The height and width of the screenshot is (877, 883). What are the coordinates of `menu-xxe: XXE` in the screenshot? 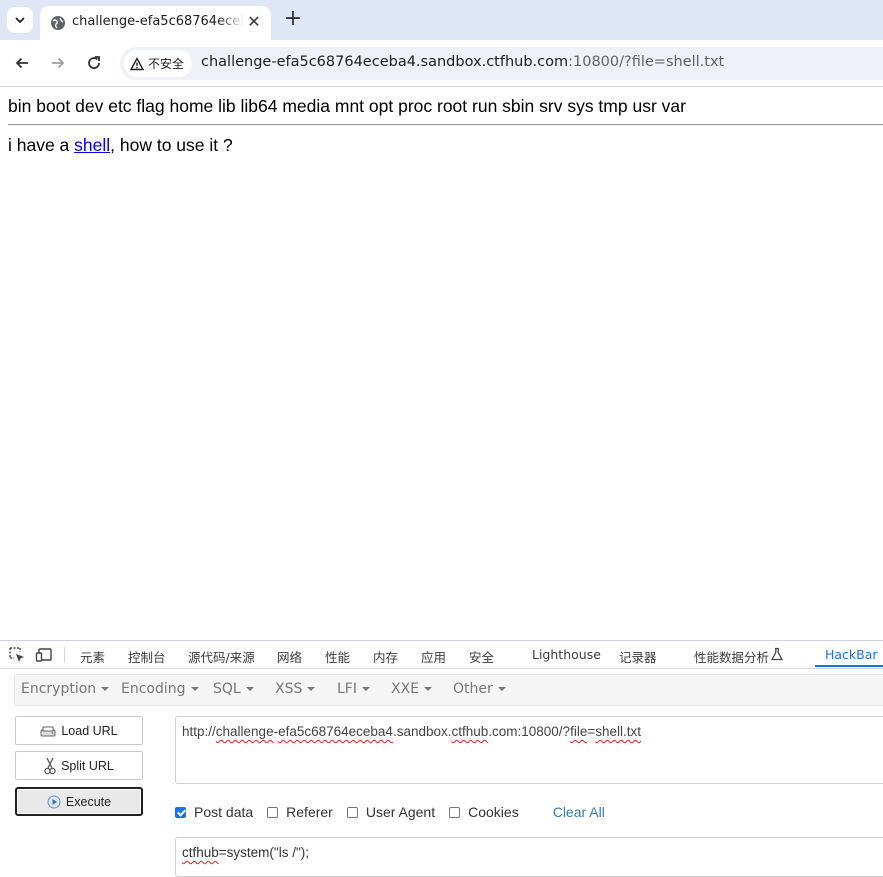 It's located at (412, 689).